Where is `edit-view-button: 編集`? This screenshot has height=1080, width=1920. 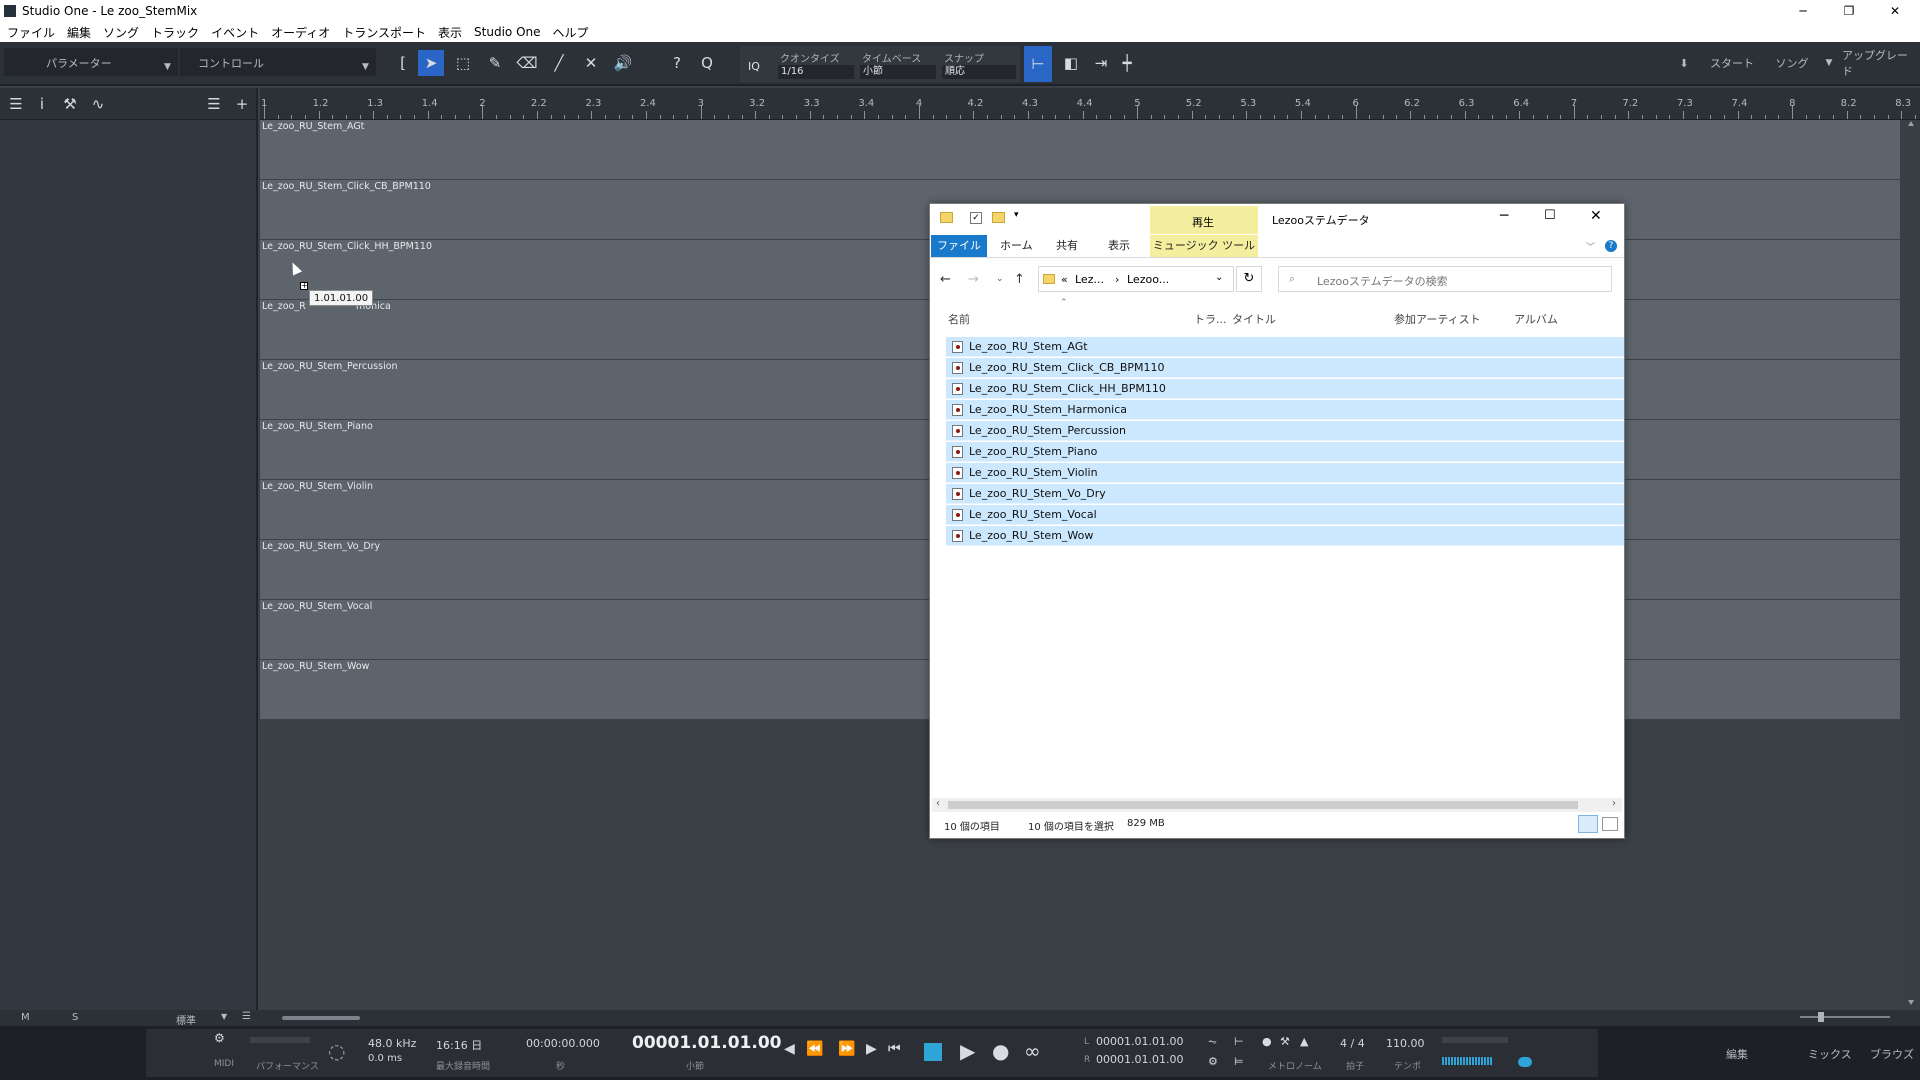
edit-view-button: 編集 is located at coordinates (1737, 1054).